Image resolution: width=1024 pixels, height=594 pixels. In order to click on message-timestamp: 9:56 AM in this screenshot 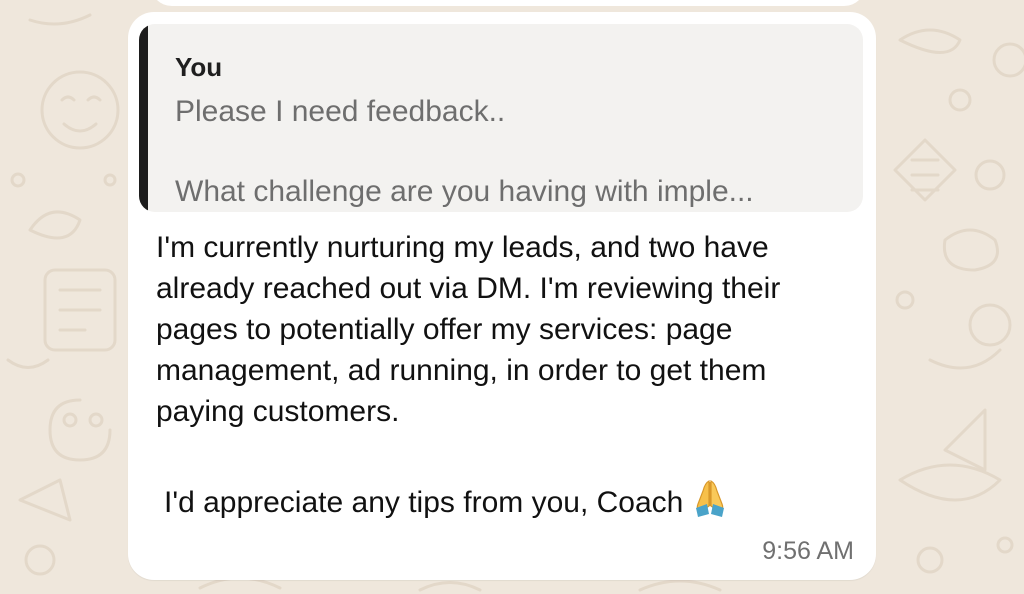, I will do `click(808, 551)`.